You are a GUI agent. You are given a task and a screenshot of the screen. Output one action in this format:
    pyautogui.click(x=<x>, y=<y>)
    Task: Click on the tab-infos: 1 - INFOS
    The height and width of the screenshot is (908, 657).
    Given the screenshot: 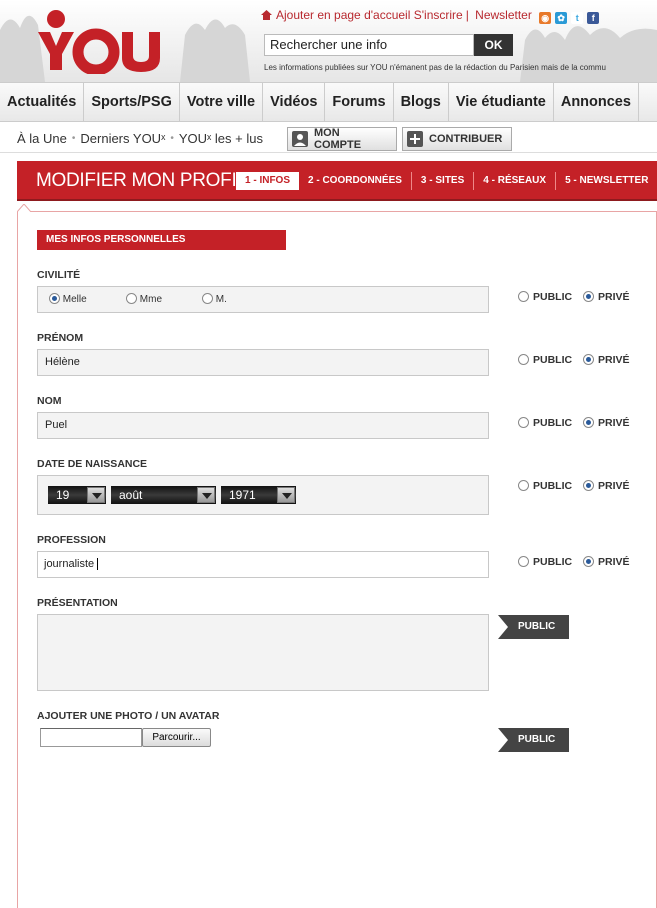 What is the action you would take?
    pyautogui.click(x=268, y=181)
    